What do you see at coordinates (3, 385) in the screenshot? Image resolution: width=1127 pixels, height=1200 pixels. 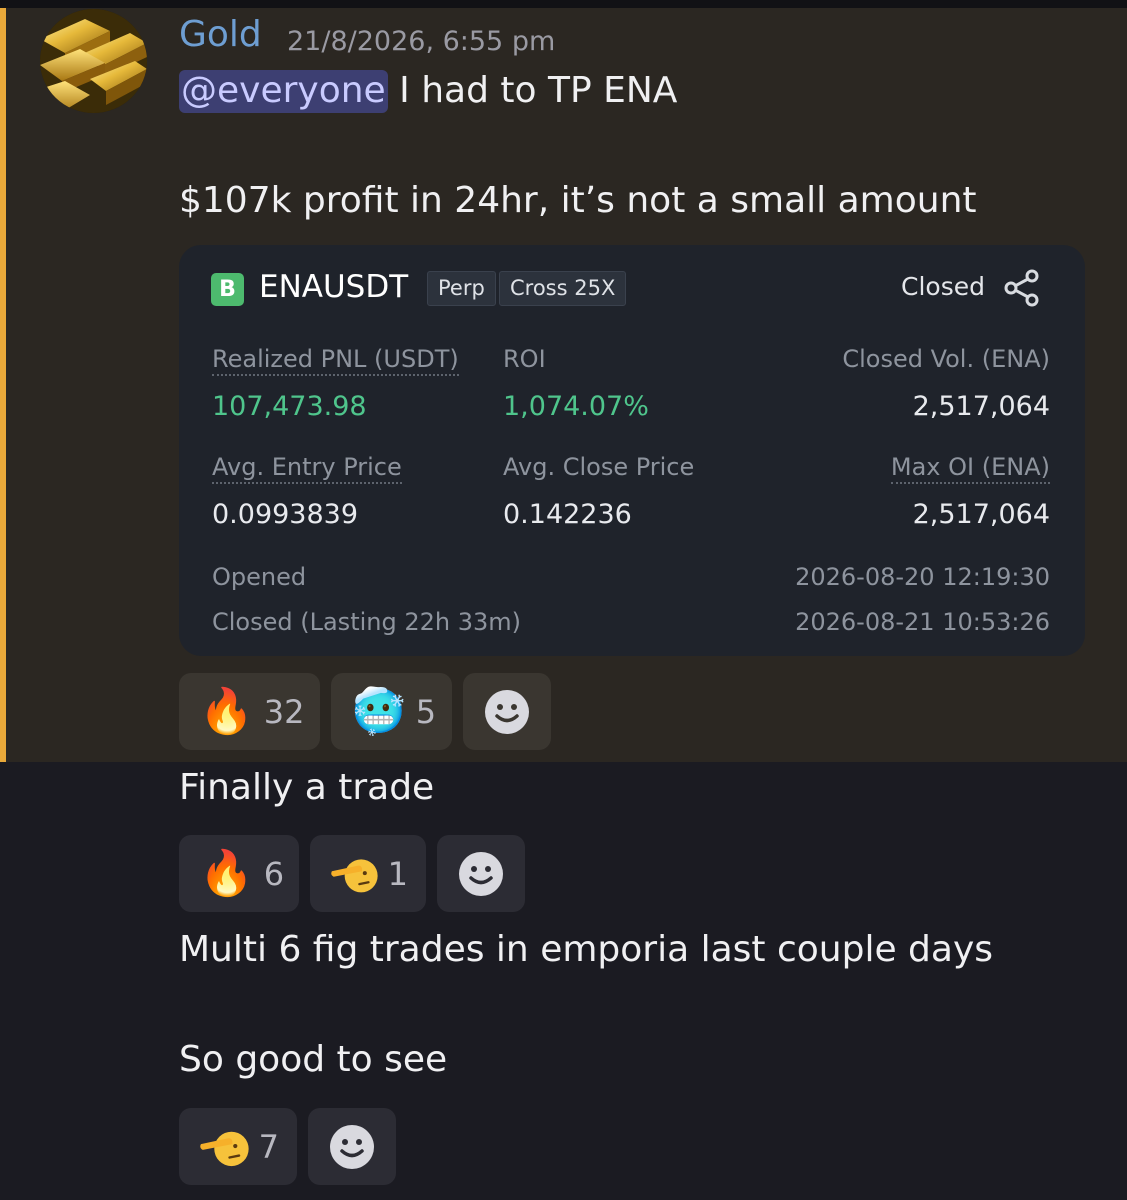 I see `mention-highlight-bar` at bounding box center [3, 385].